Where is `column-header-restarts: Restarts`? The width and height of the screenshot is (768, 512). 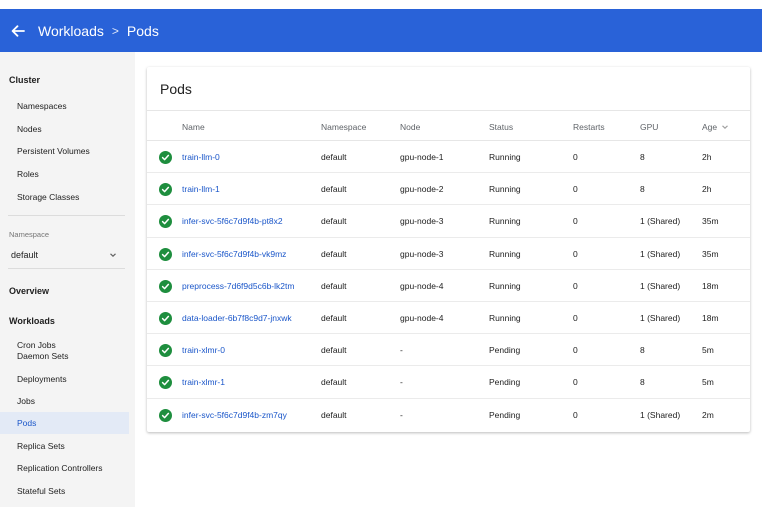
column-header-restarts: Restarts is located at coordinates (589, 127).